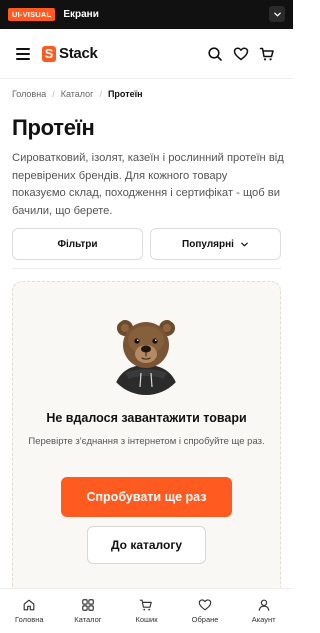 The image size is (320, 633). I want to click on nav-item-label: Головна, so click(29, 619).